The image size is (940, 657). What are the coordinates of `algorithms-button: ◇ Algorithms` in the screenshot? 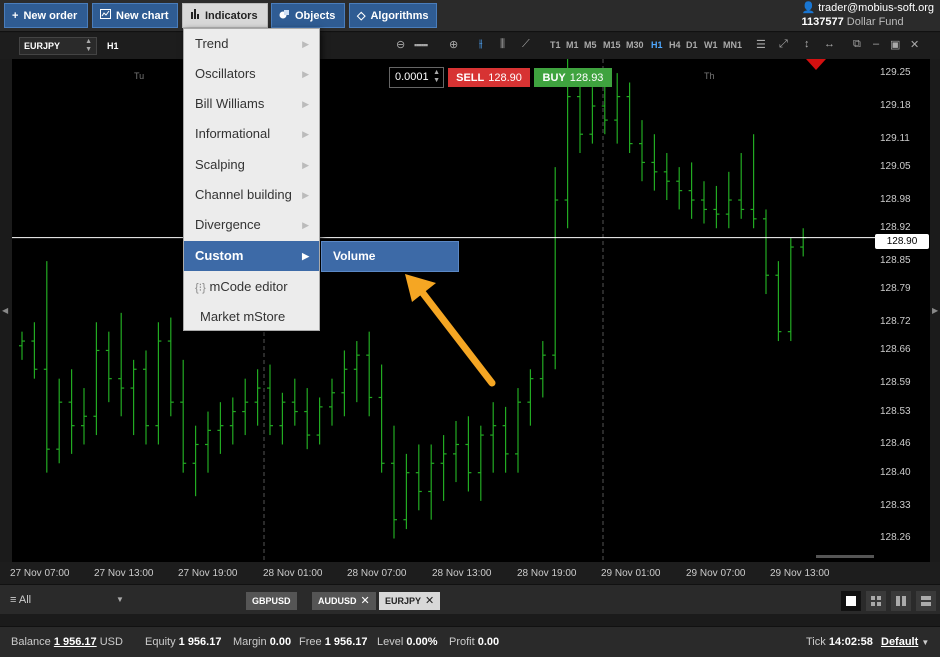 It's located at (393, 15).